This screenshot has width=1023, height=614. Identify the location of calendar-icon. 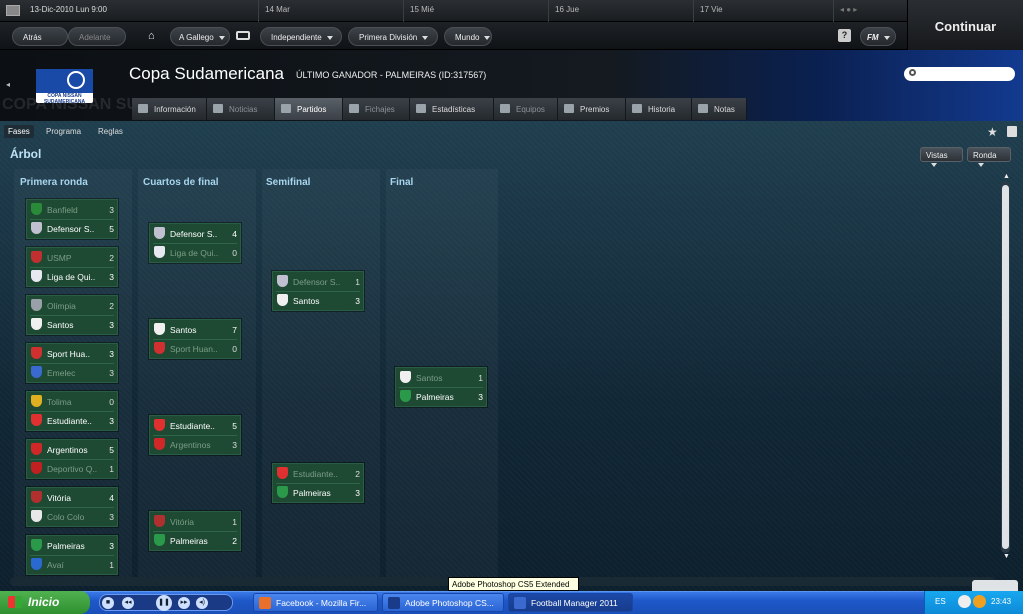
(13, 10).